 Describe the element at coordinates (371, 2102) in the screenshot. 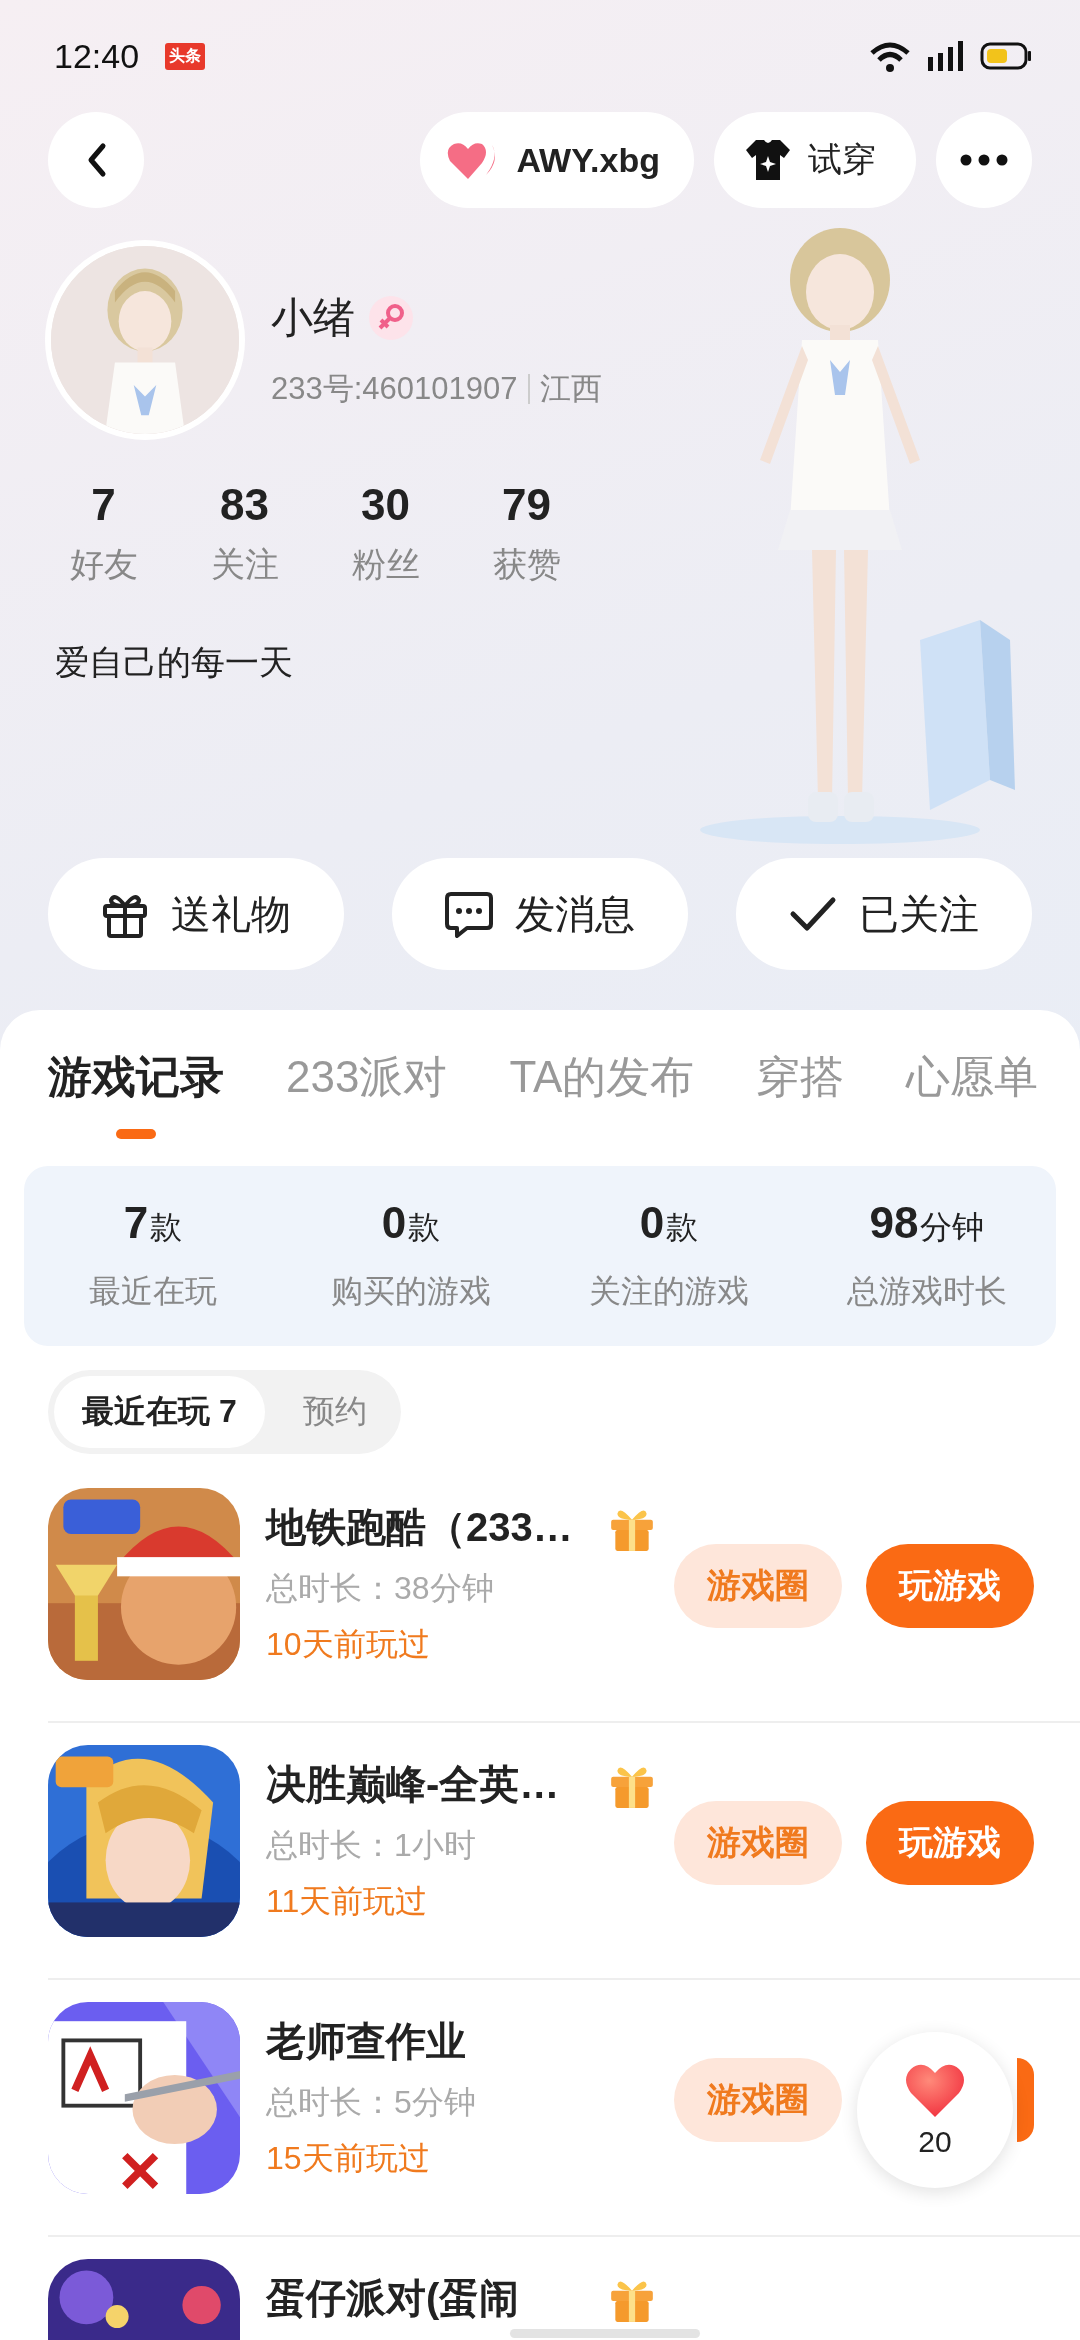

I see `play-duration: 总时长：5分钟` at that location.